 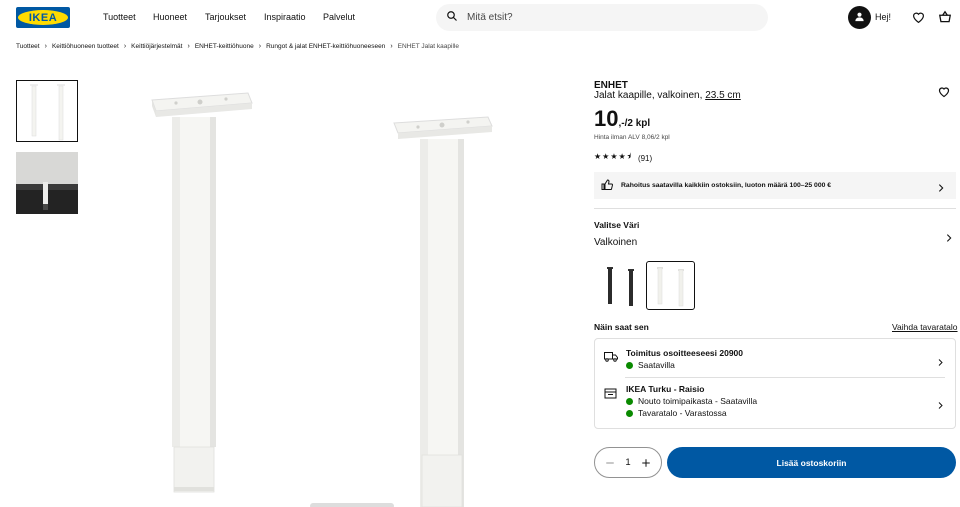 I want to click on nav-item-huoneet: Huoneet, so click(x=170, y=17).